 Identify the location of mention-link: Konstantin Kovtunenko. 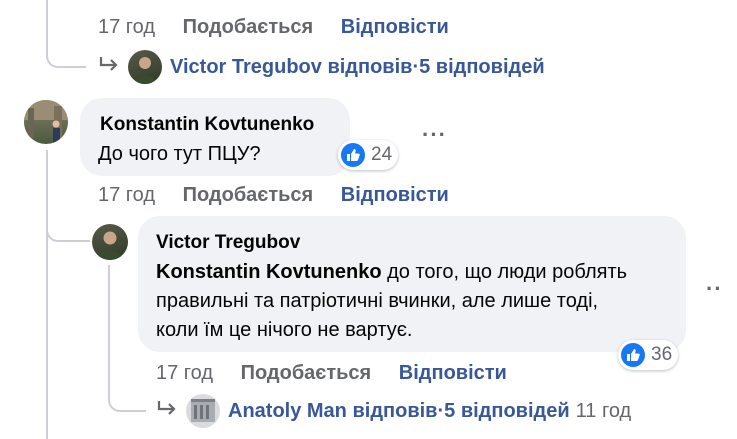
(269, 272).